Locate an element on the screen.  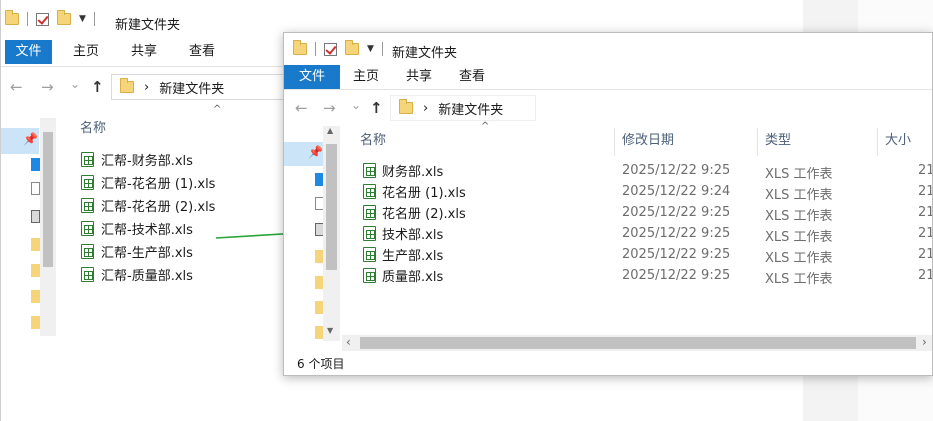
list-item: 汇帮-财务部.xls is located at coordinates (148, 159).